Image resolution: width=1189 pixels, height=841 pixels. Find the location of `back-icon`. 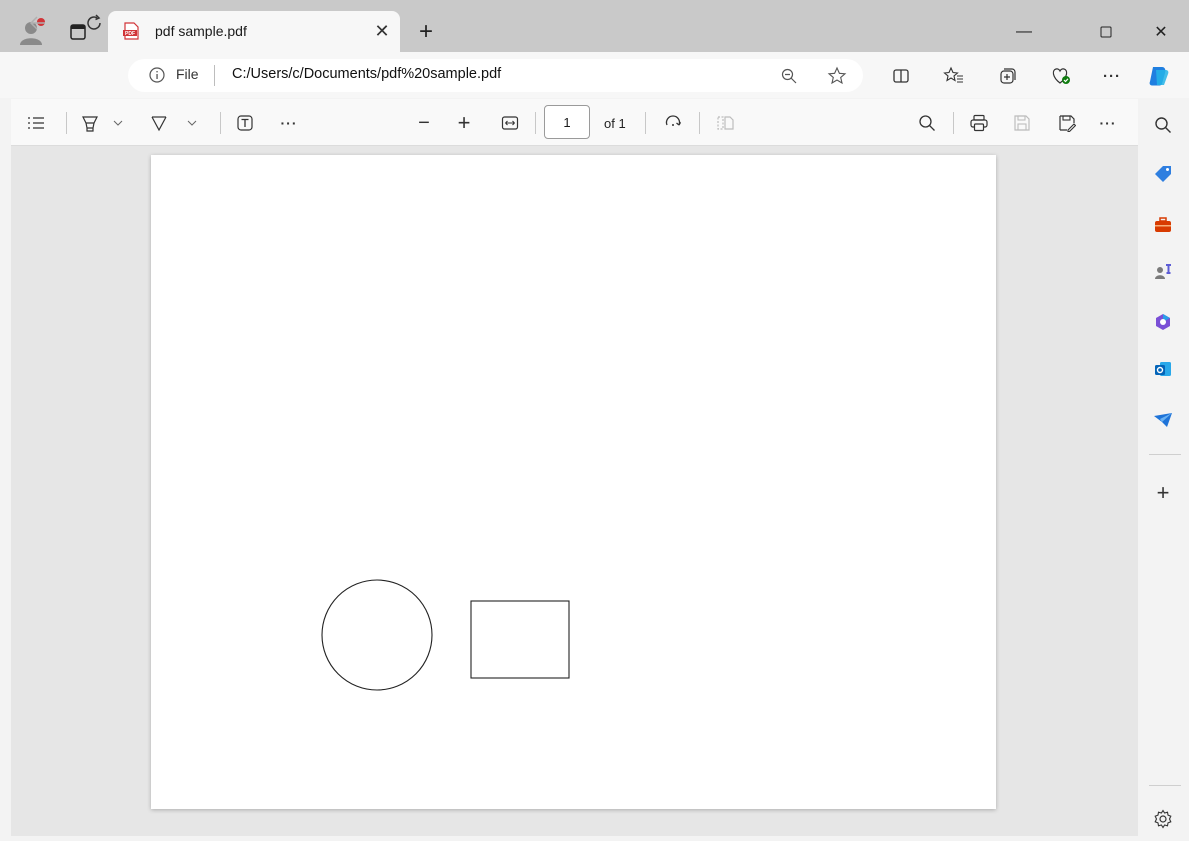

back-icon is located at coordinates (37, 23).